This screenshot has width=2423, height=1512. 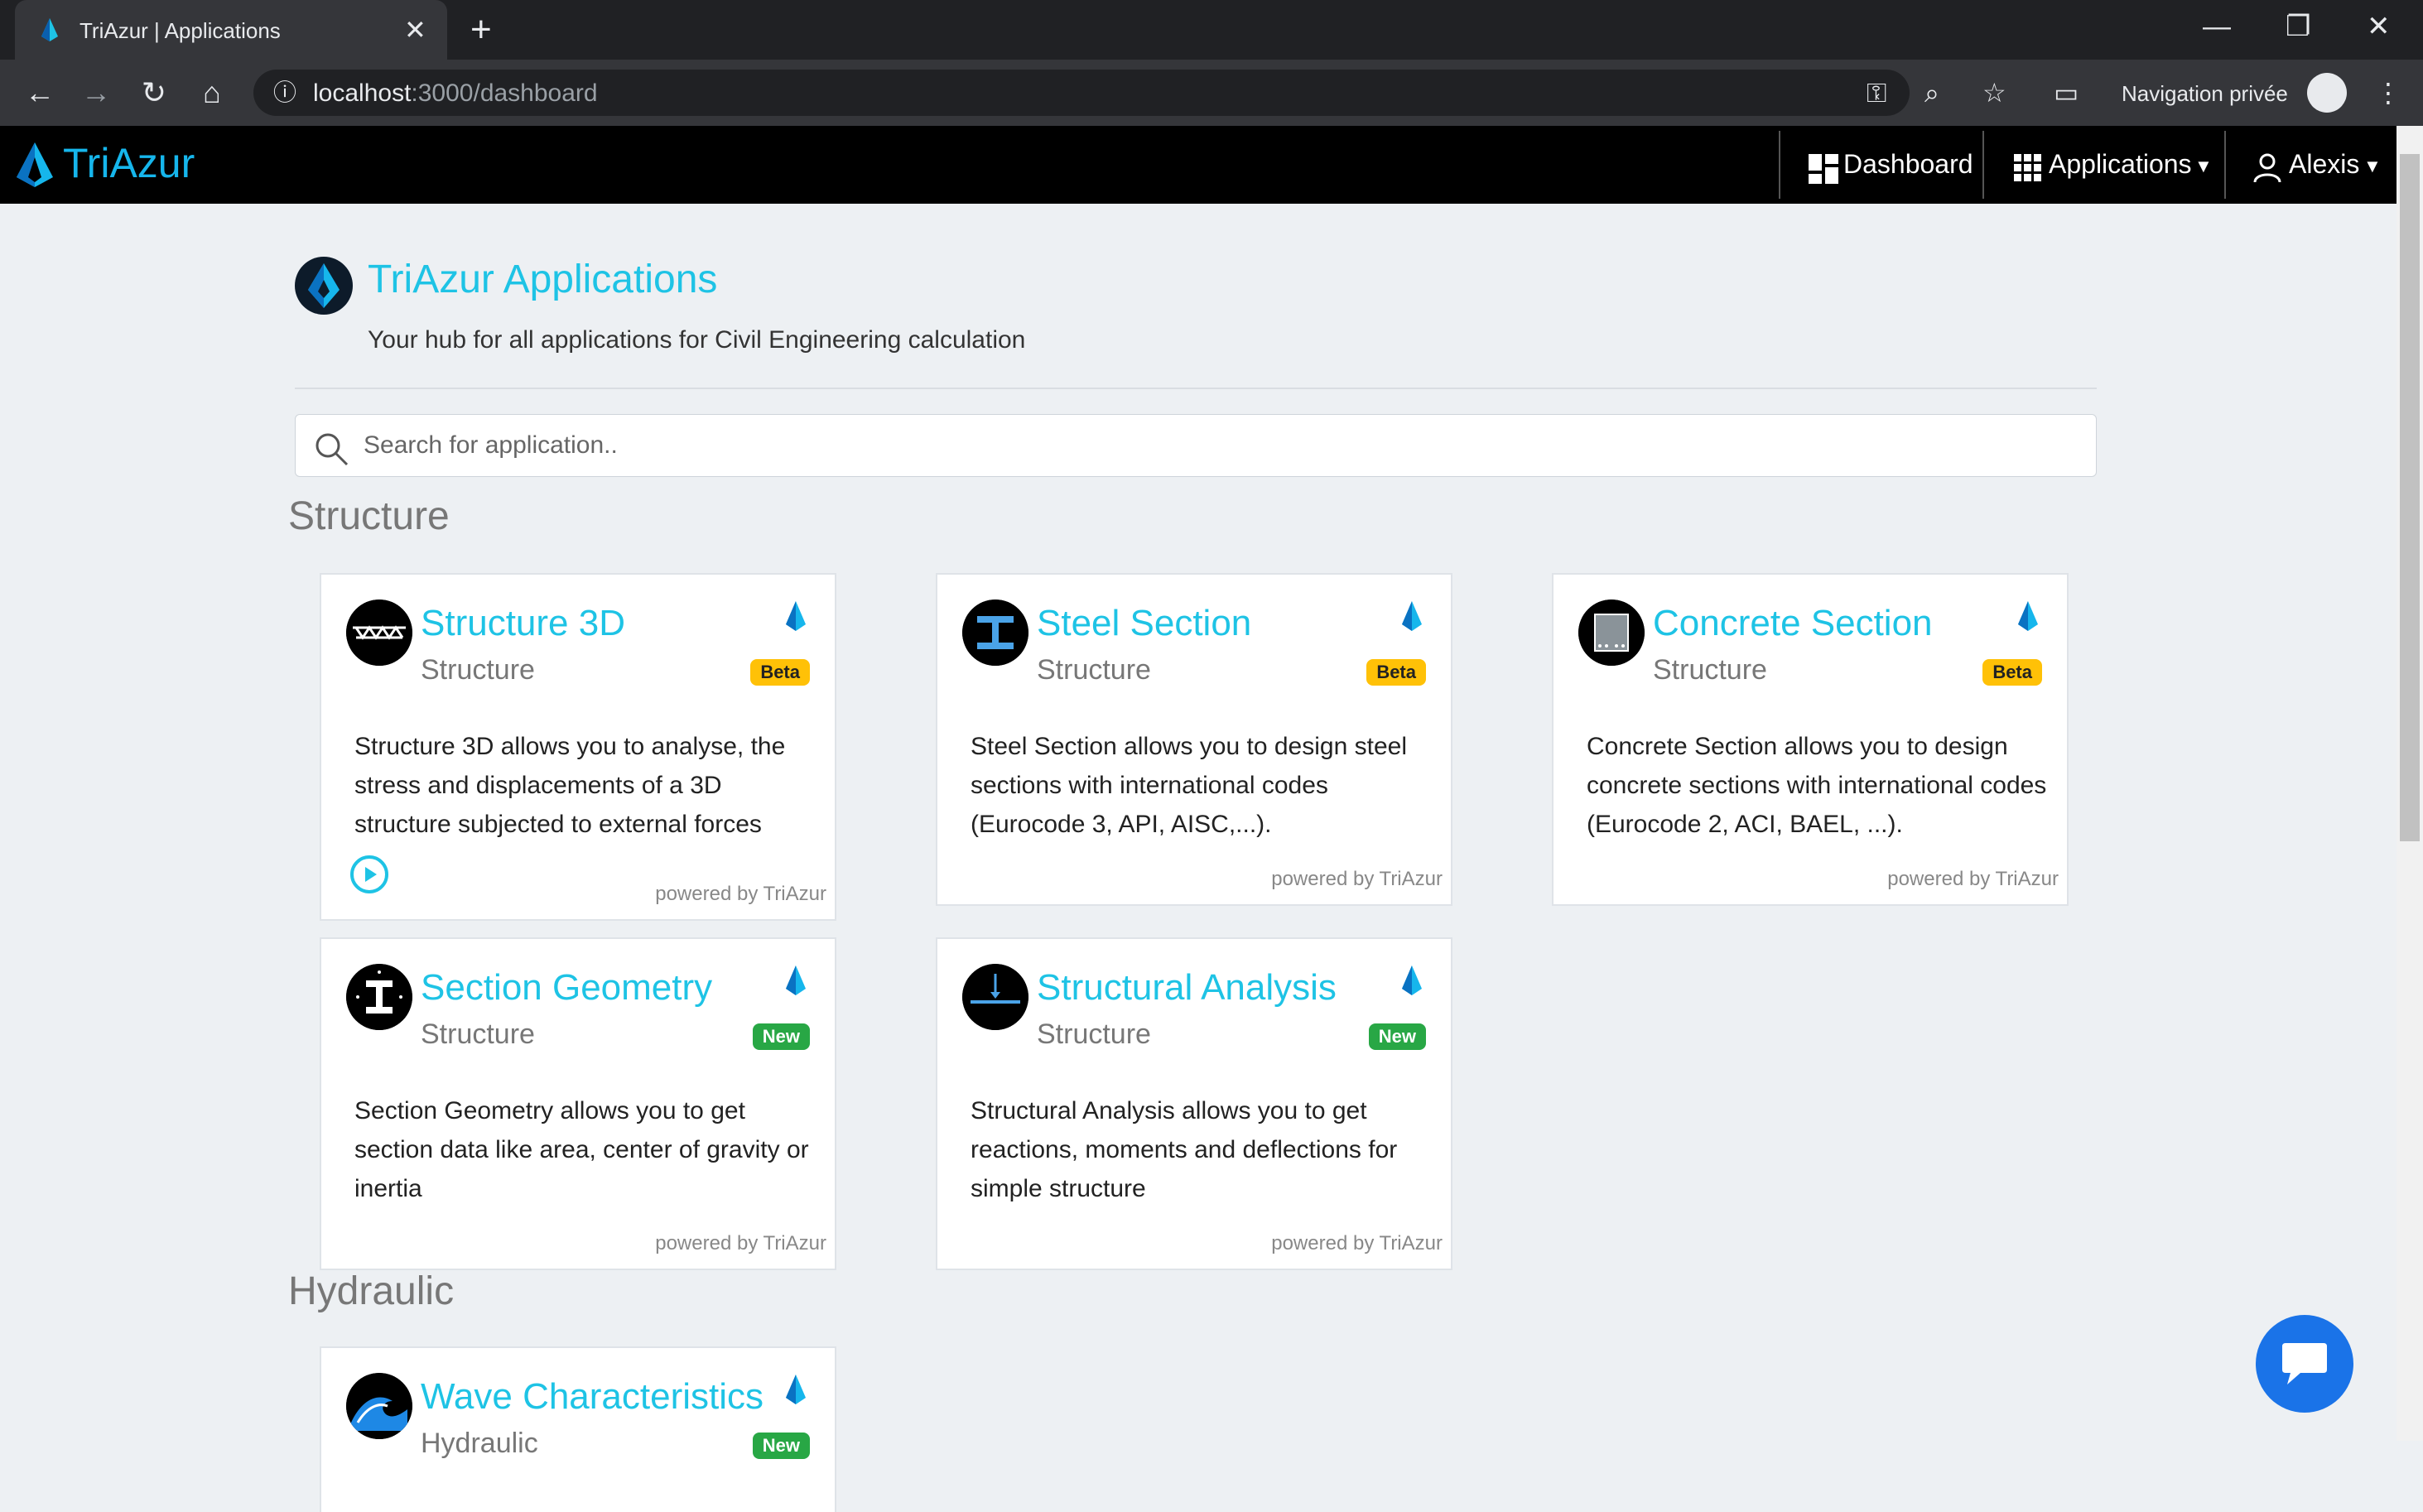 I want to click on close-window-icon: ✕, so click(x=2379, y=27).